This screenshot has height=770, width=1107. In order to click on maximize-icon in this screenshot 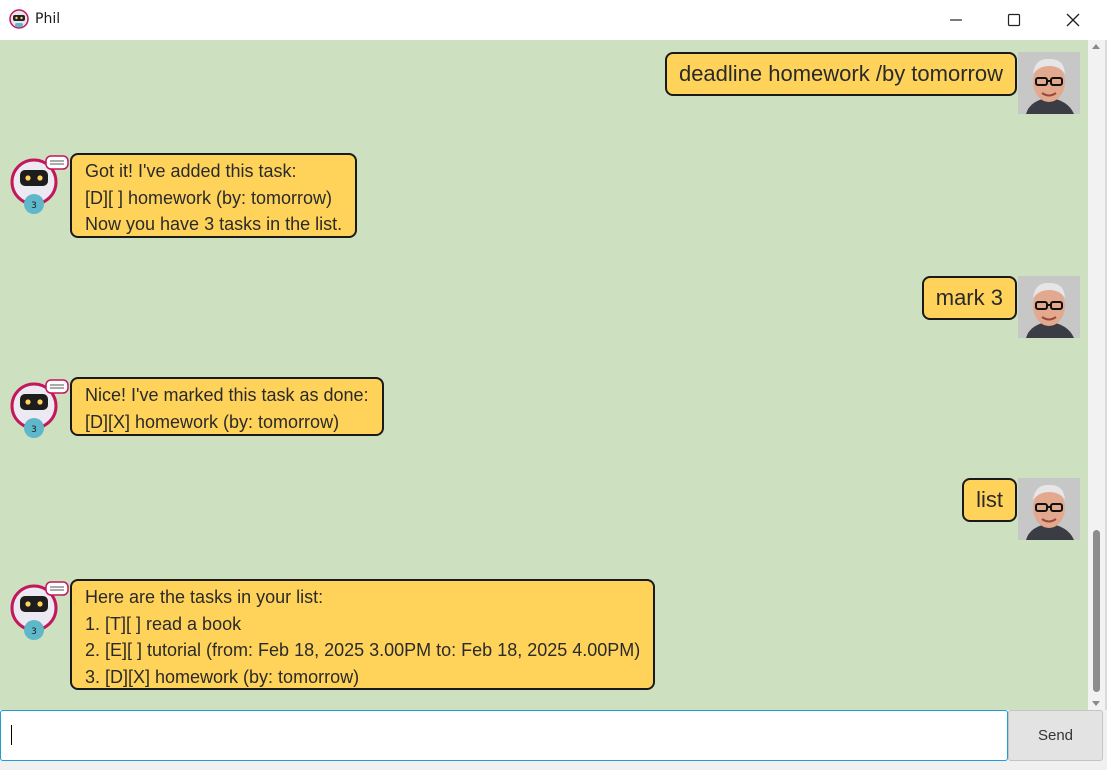, I will do `click(1014, 20)`.